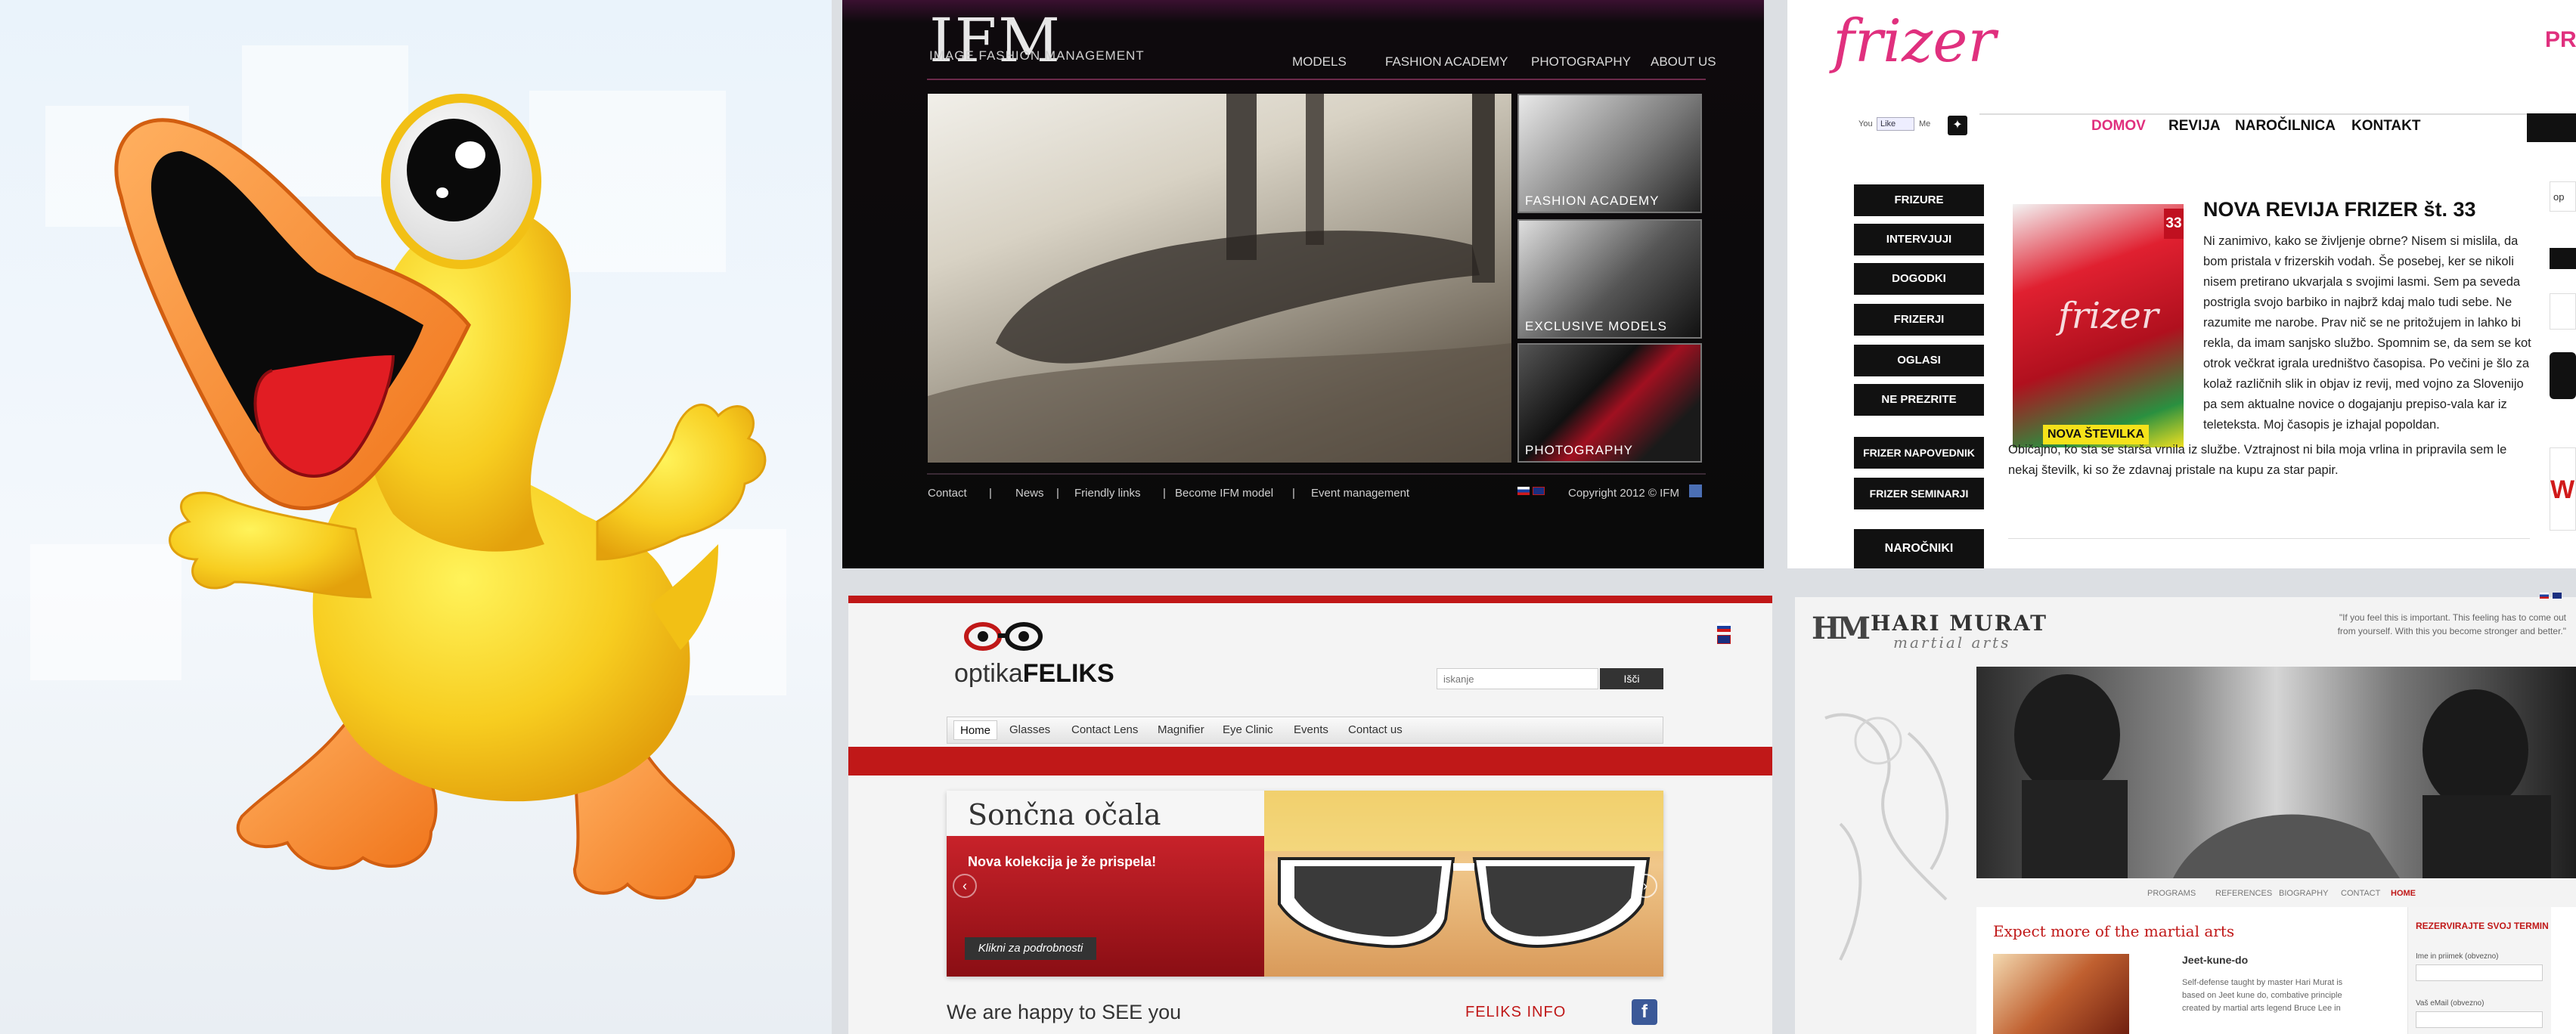 The image size is (2576, 1034). What do you see at coordinates (965, 886) in the screenshot?
I see `slider-prev-arrow-icon: ‹` at bounding box center [965, 886].